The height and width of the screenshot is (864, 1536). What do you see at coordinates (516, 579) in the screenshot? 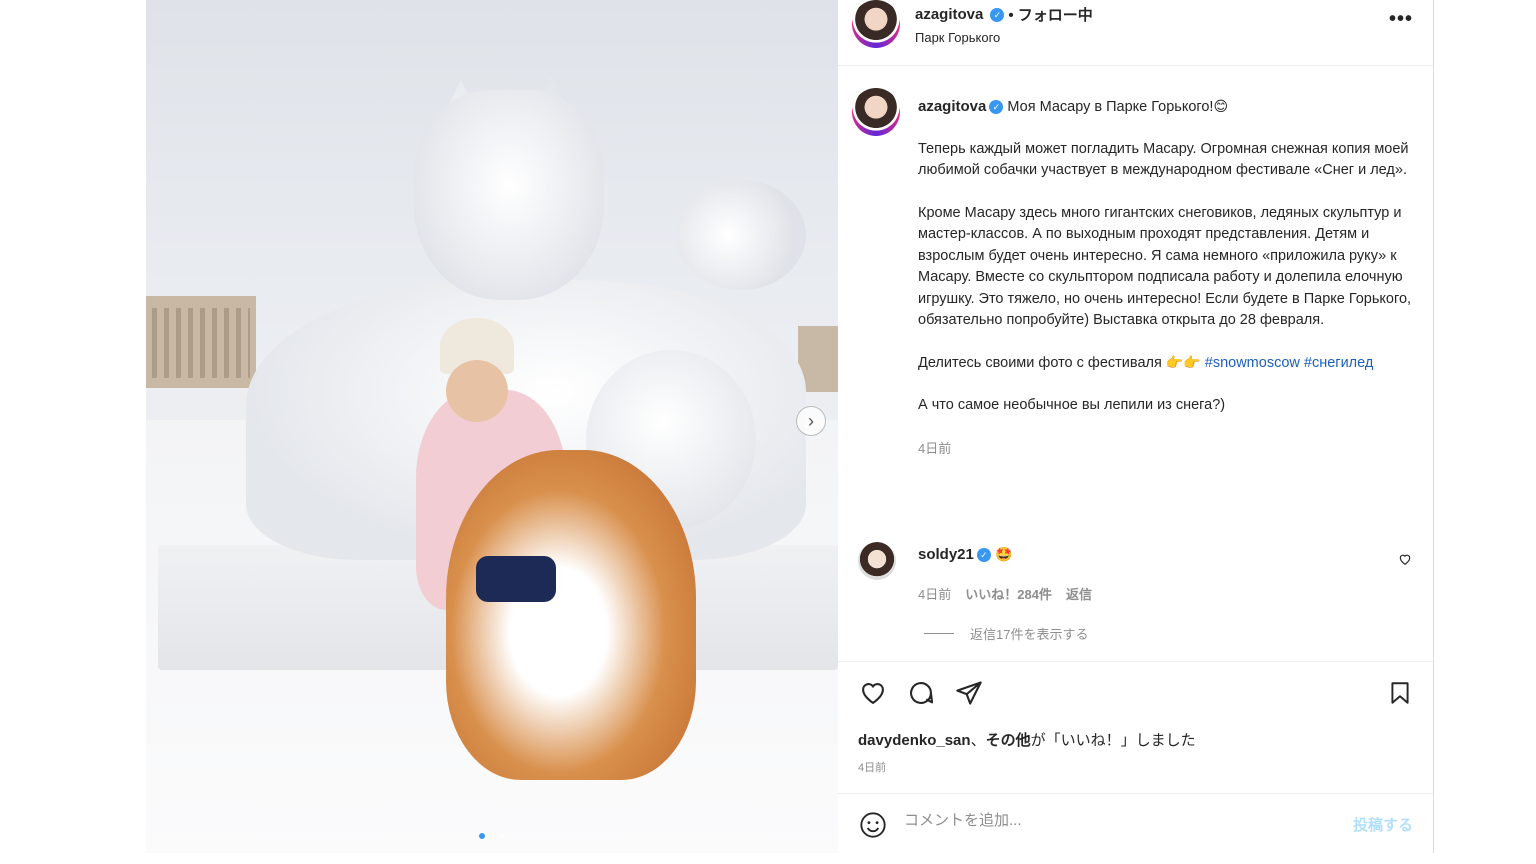
I see `glove` at bounding box center [516, 579].